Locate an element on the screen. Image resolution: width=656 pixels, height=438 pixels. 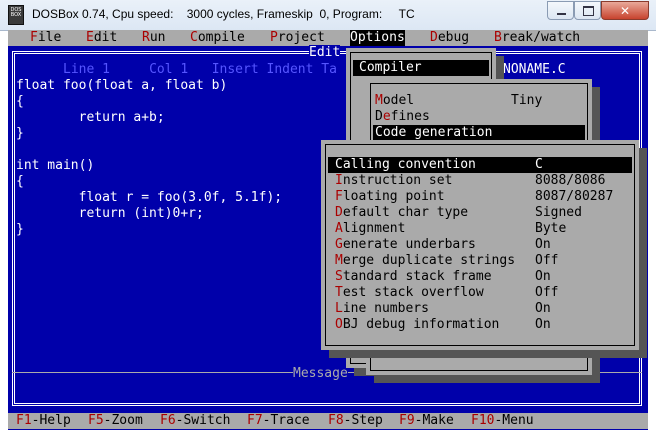
codegen-item-floating-point: Floating point 8087/80287 is located at coordinates (480, 197).